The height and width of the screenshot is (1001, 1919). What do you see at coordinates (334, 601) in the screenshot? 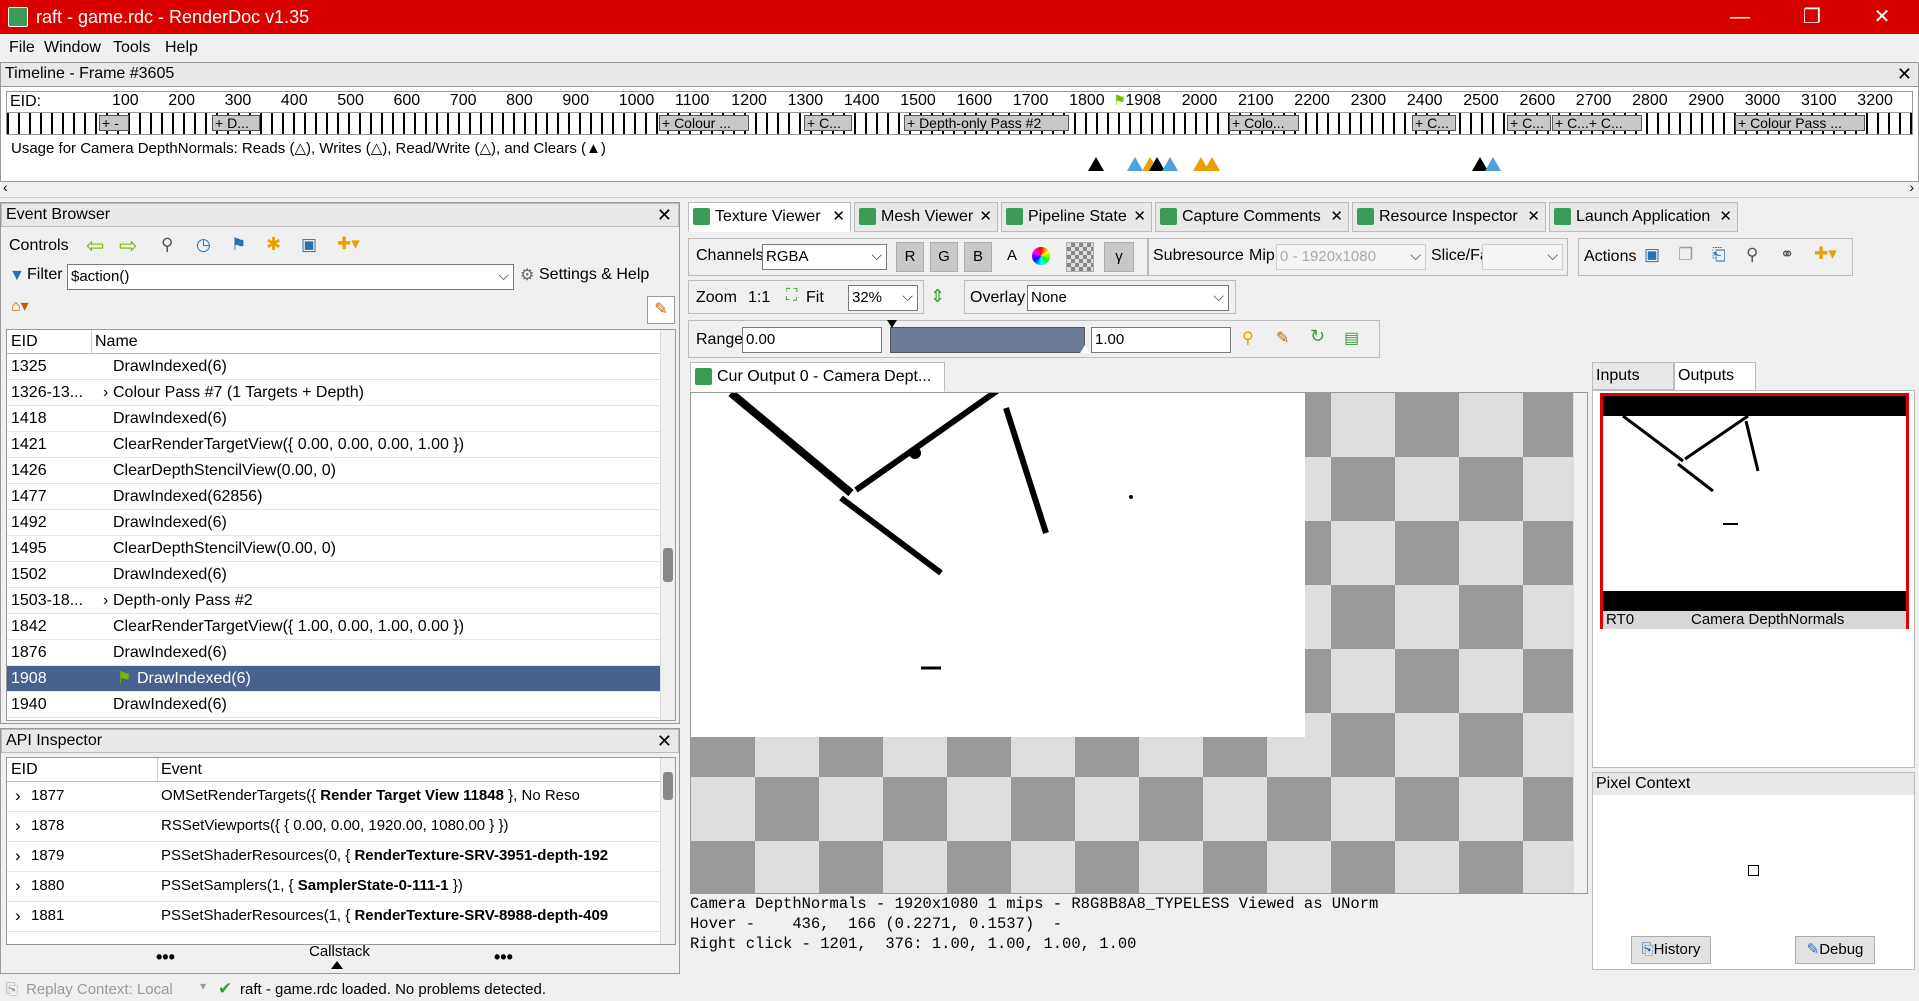
I see `event-row: 1503-18... › Depth-only Pass #2` at bounding box center [334, 601].